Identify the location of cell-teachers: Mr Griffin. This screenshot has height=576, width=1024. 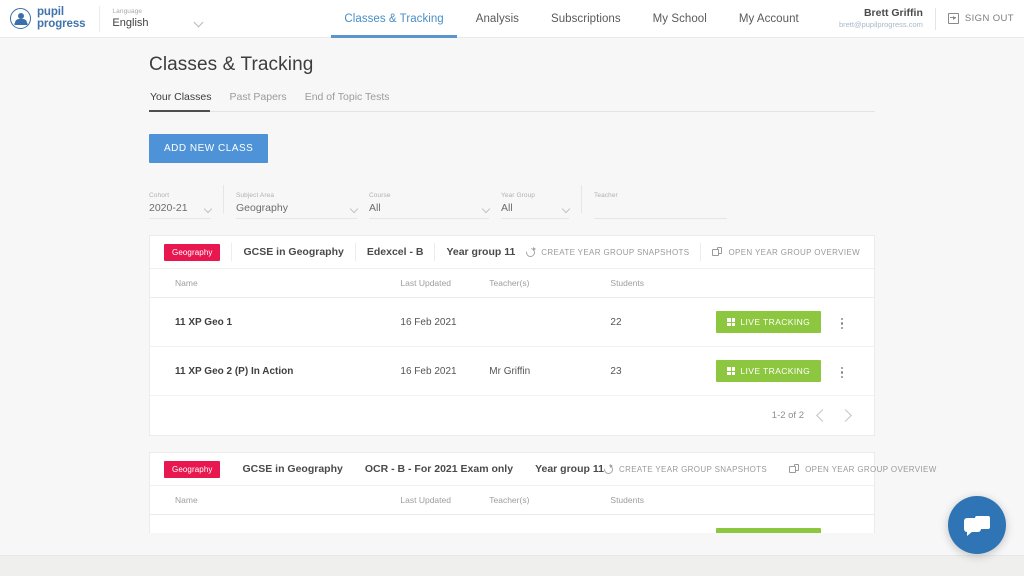
(550, 370).